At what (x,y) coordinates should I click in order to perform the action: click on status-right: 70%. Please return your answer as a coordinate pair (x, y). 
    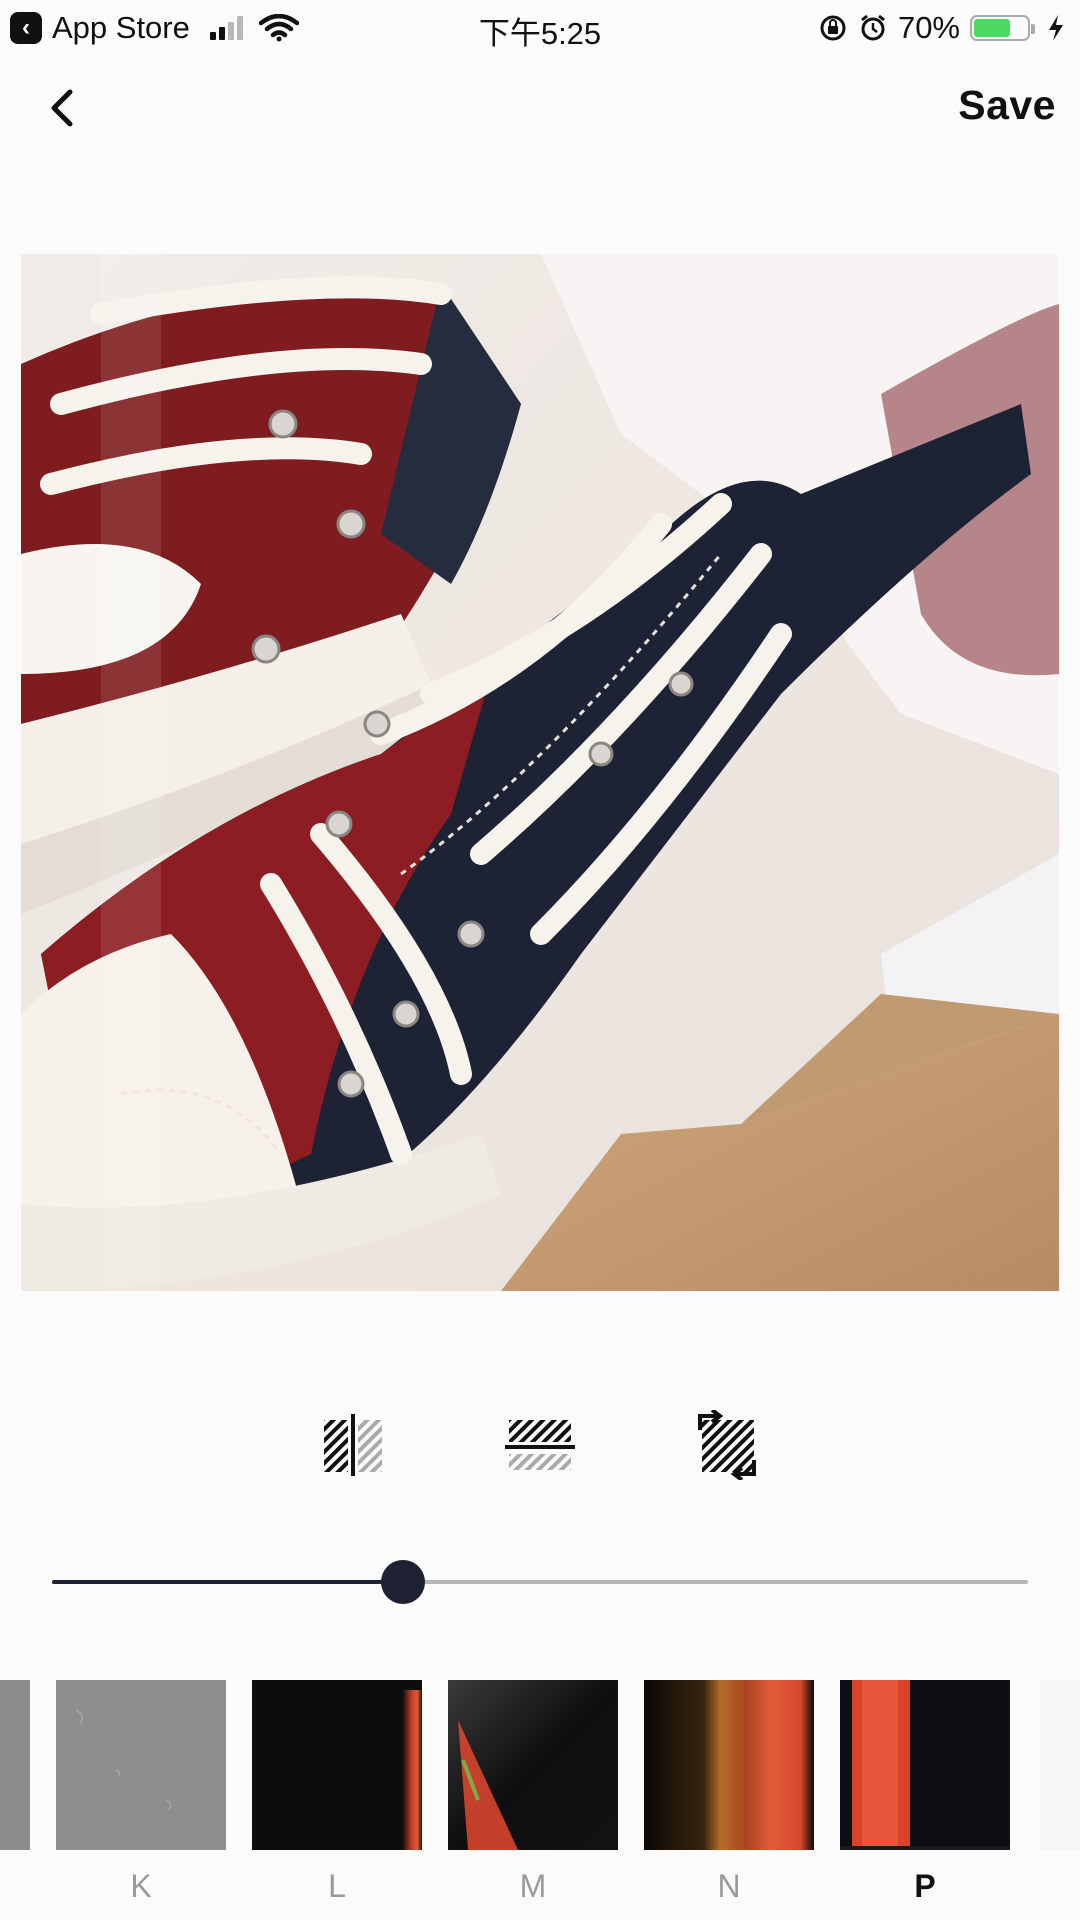
    Looking at the image, I should click on (942, 28).